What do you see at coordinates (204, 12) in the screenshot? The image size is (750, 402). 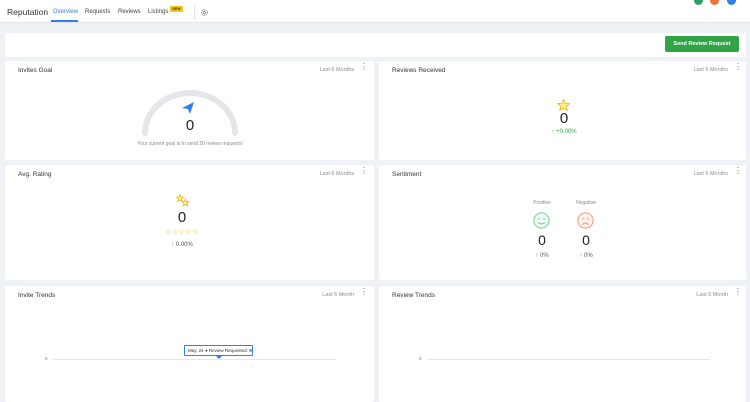 I see `gear-icon` at bounding box center [204, 12].